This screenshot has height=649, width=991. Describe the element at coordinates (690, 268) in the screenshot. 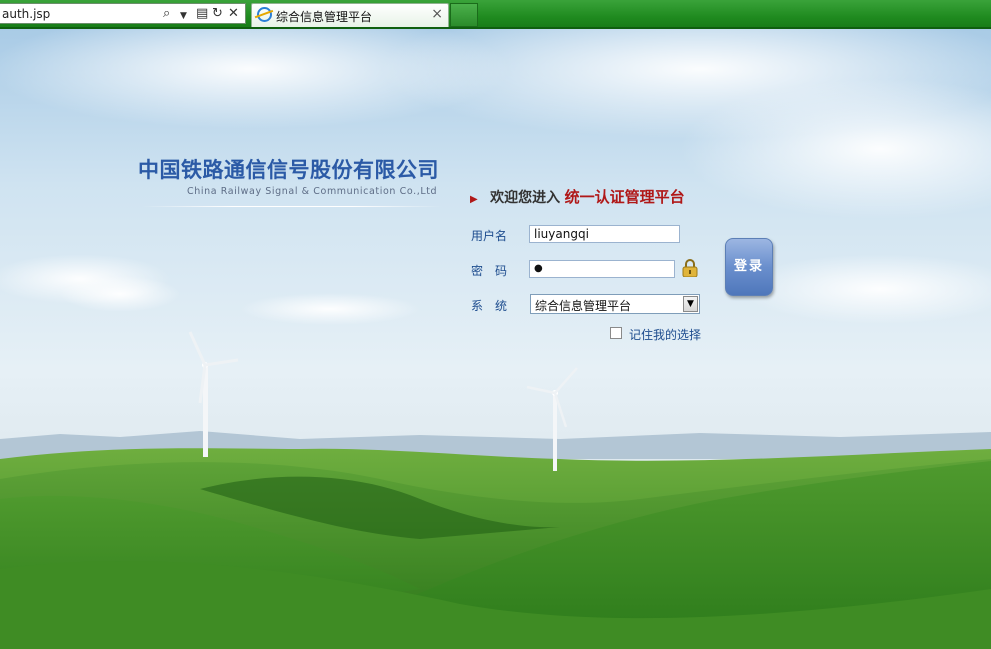

I see `lock-icon` at that location.